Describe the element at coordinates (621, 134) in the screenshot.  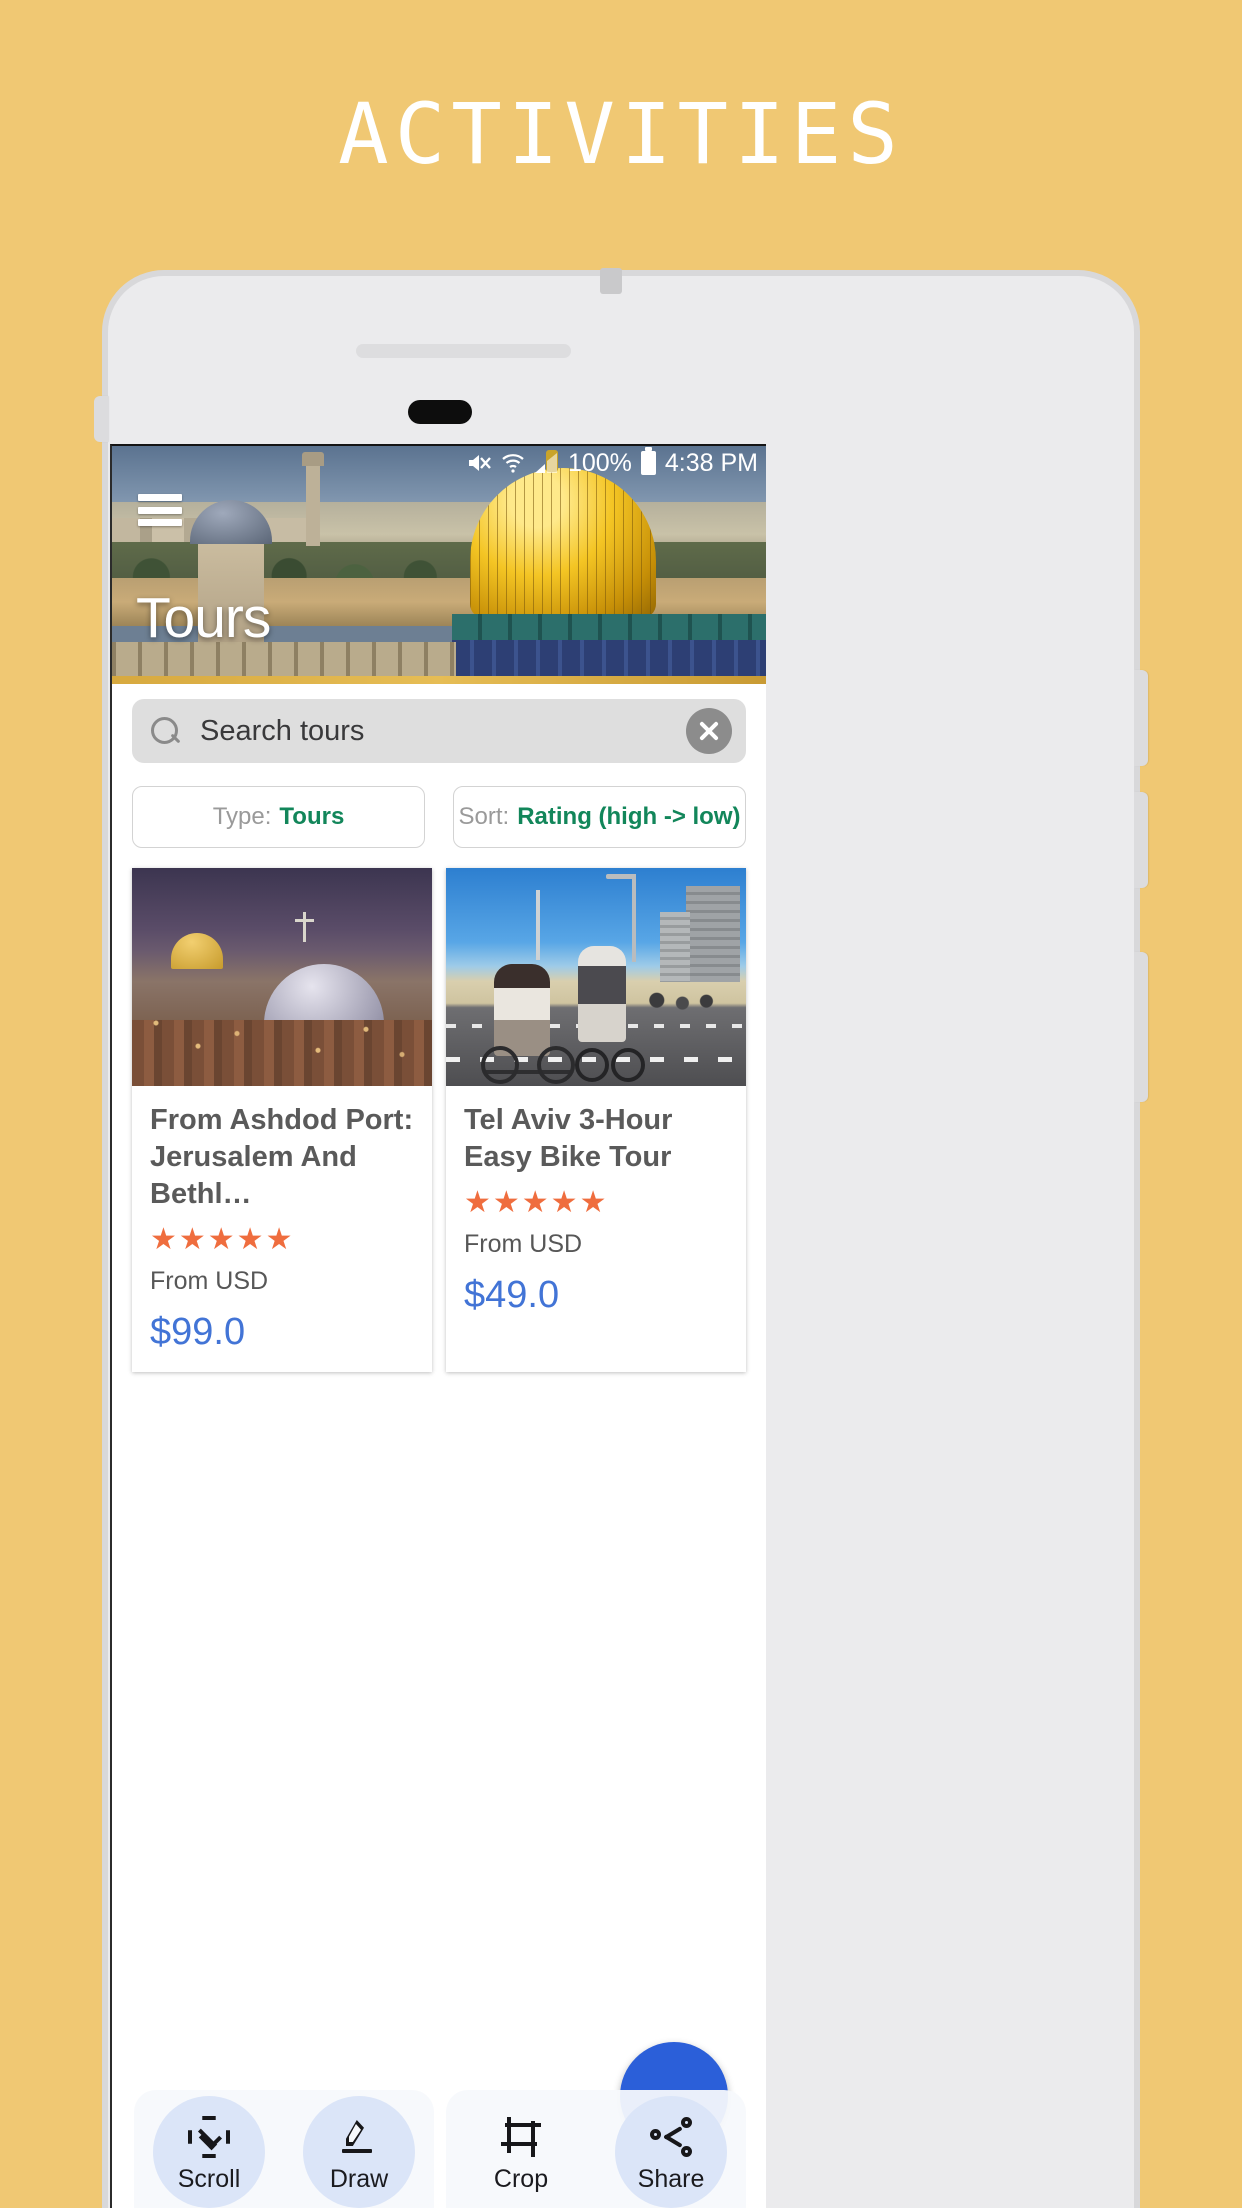
I see `page-title: ACTIVITIES` at that location.